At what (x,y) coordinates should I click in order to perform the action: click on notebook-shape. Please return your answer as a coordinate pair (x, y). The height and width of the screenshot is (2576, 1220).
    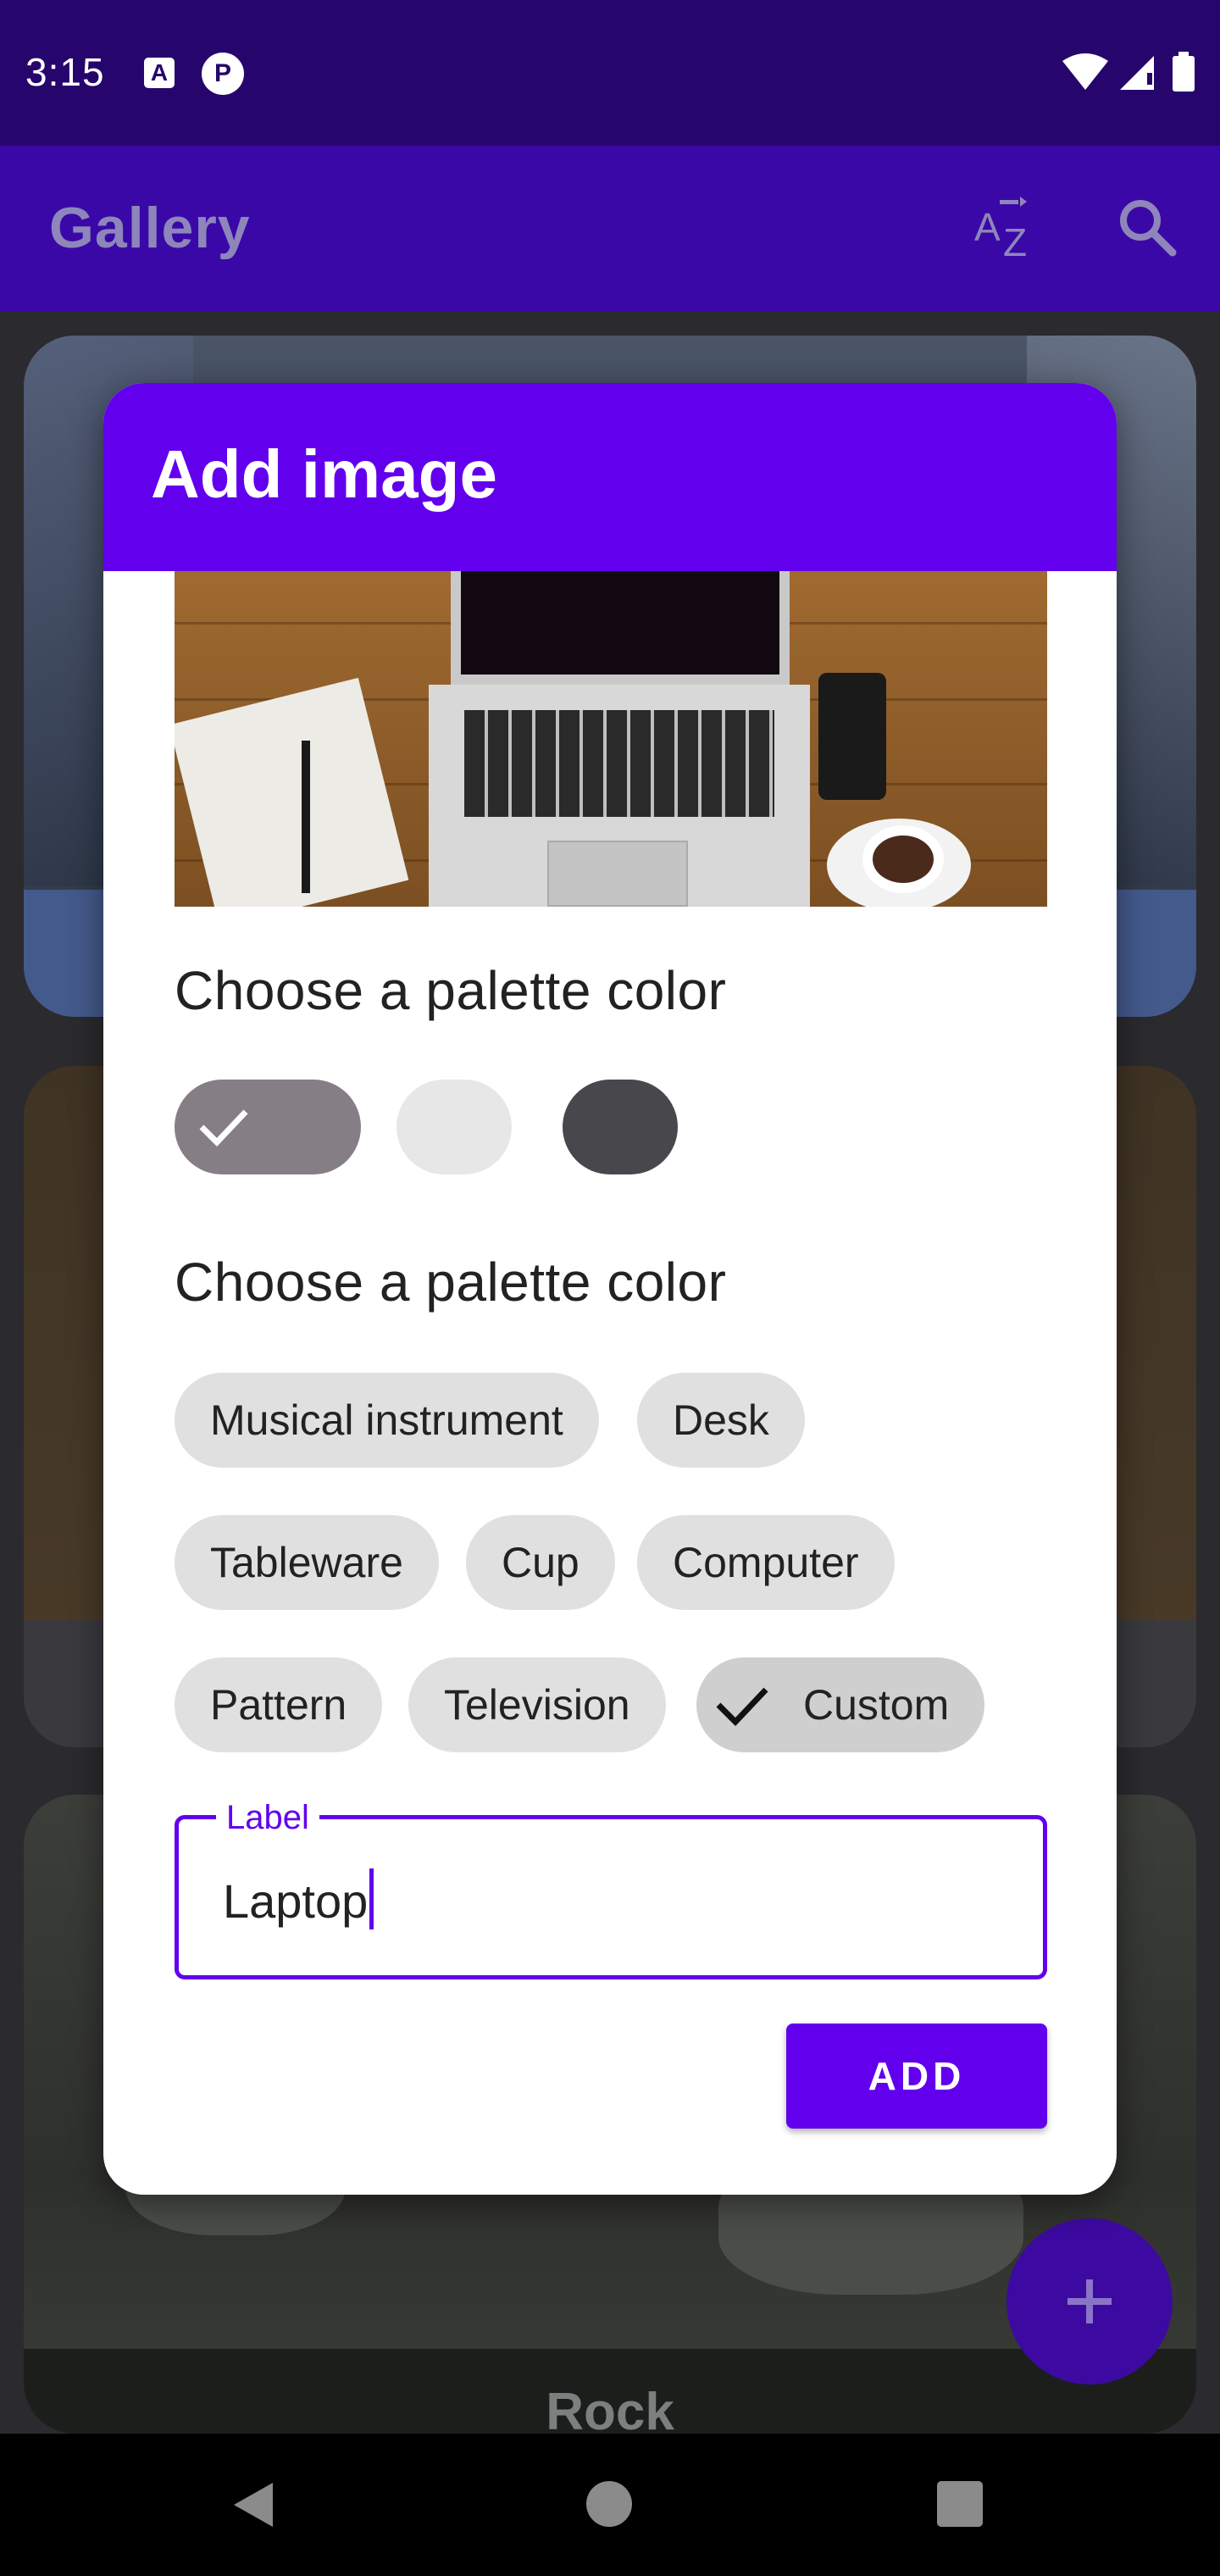
    Looking at the image, I should click on (292, 792).